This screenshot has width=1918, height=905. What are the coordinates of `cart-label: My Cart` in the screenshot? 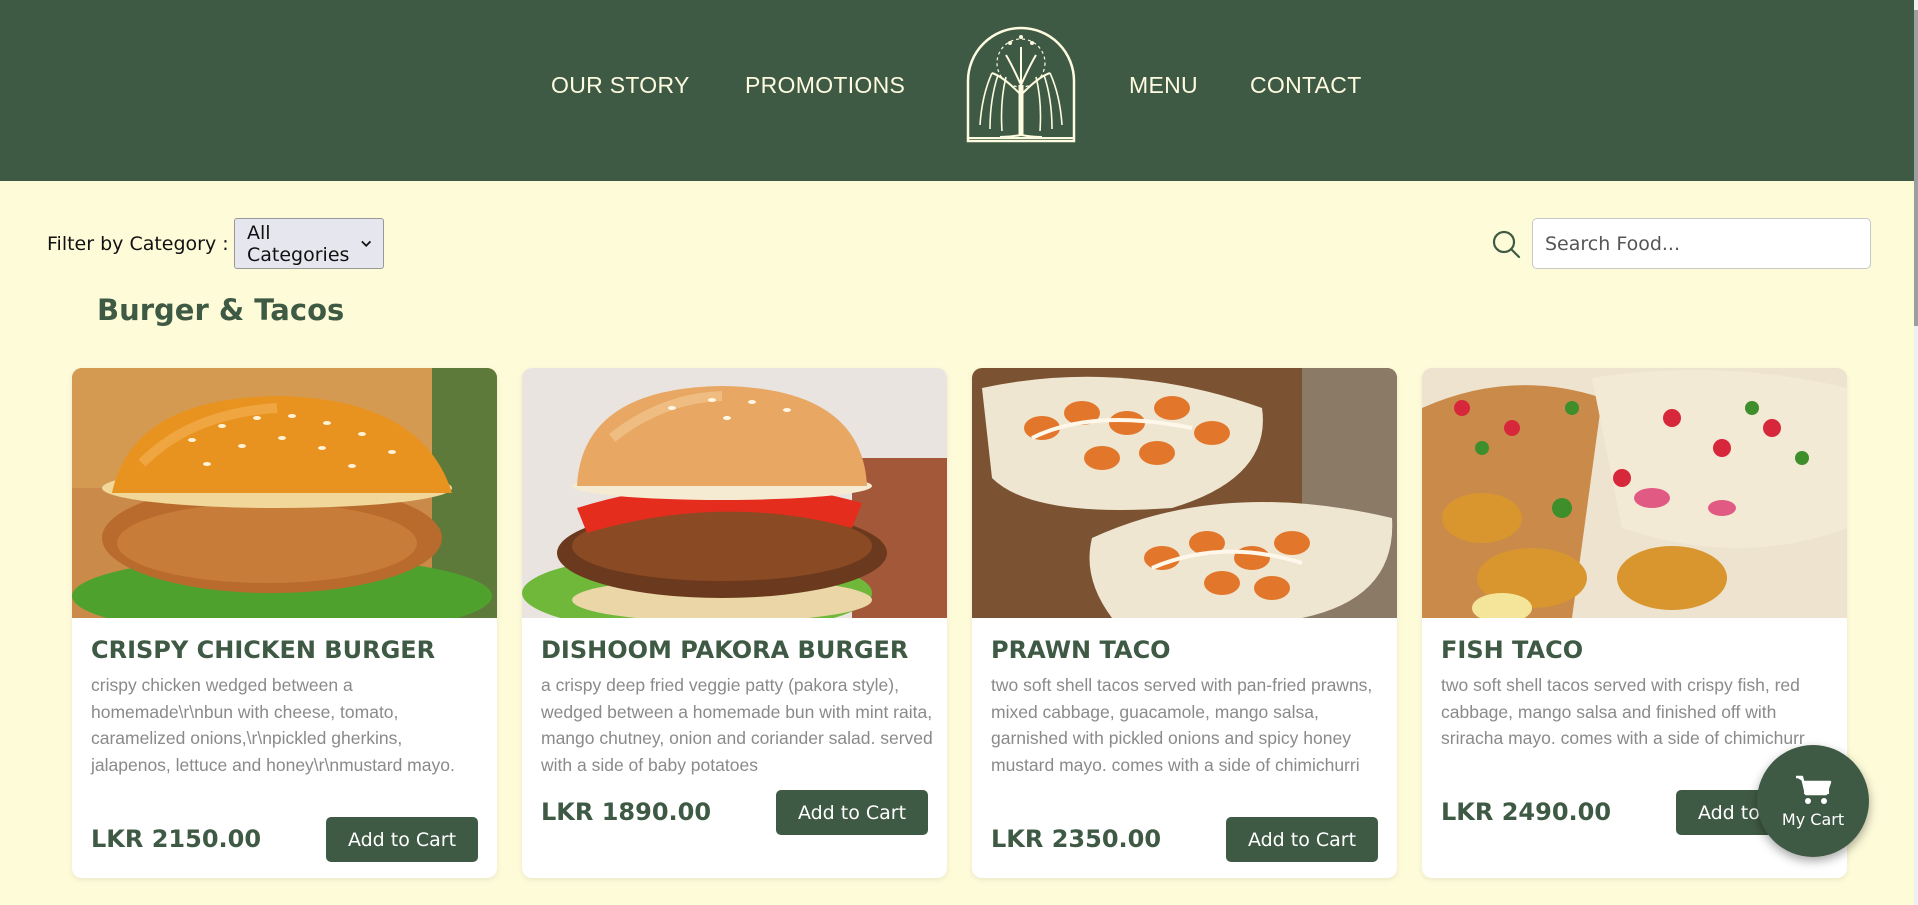 It's located at (1813, 819).